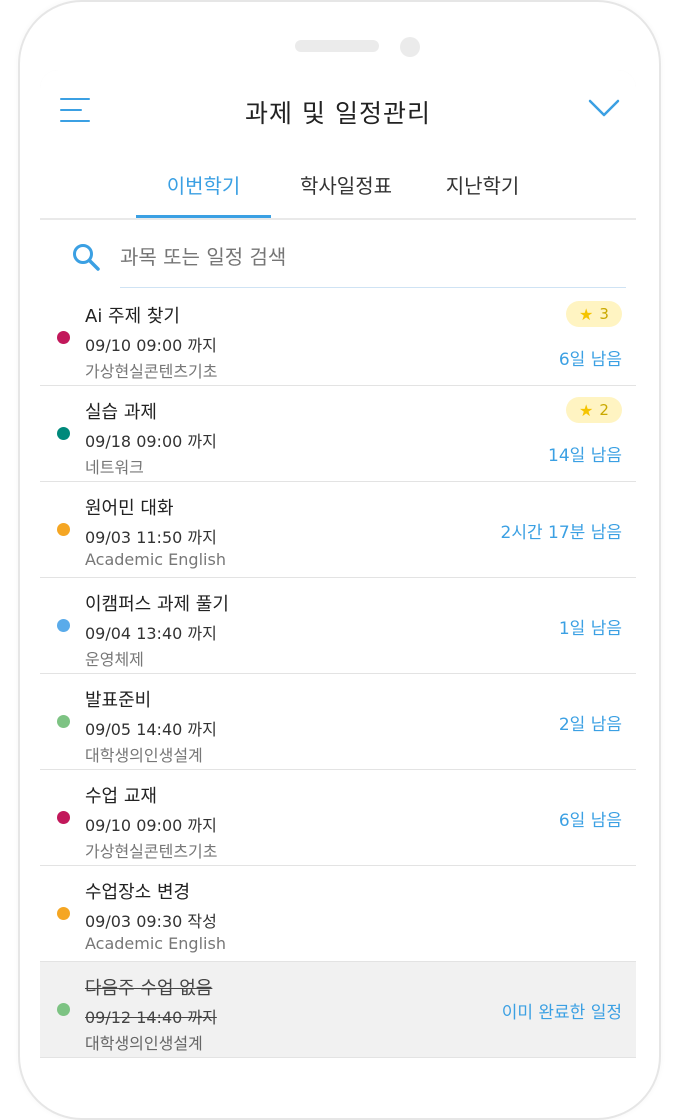  Describe the element at coordinates (585, 456) in the screenshot. I see `remaining-time: 14일 남음` at that location.